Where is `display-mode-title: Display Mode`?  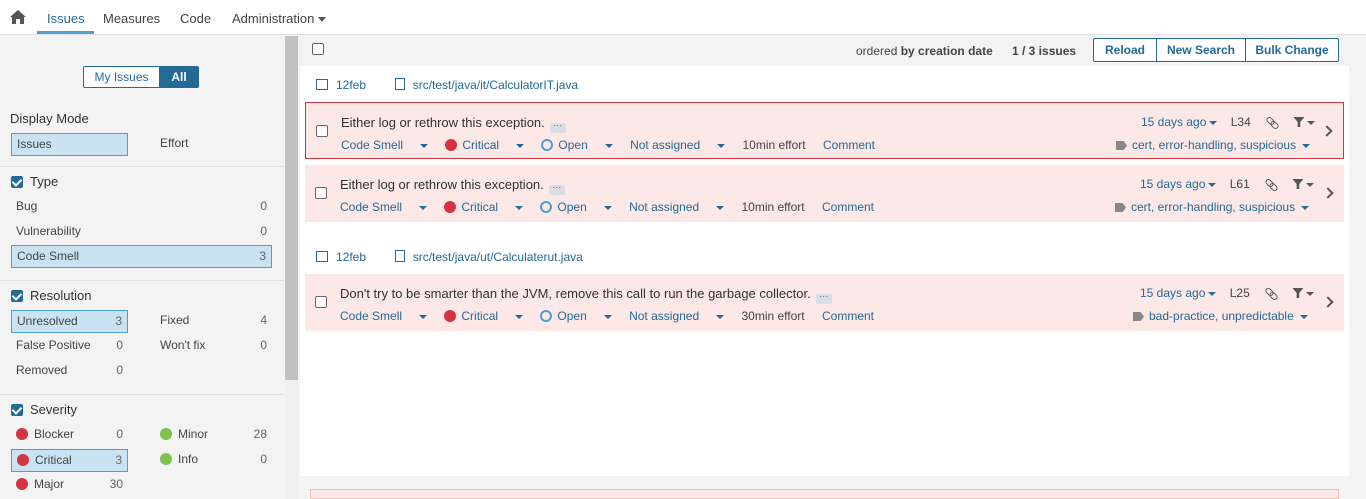
display-mode-title: Display Mode is located at coordinates (49, 118).